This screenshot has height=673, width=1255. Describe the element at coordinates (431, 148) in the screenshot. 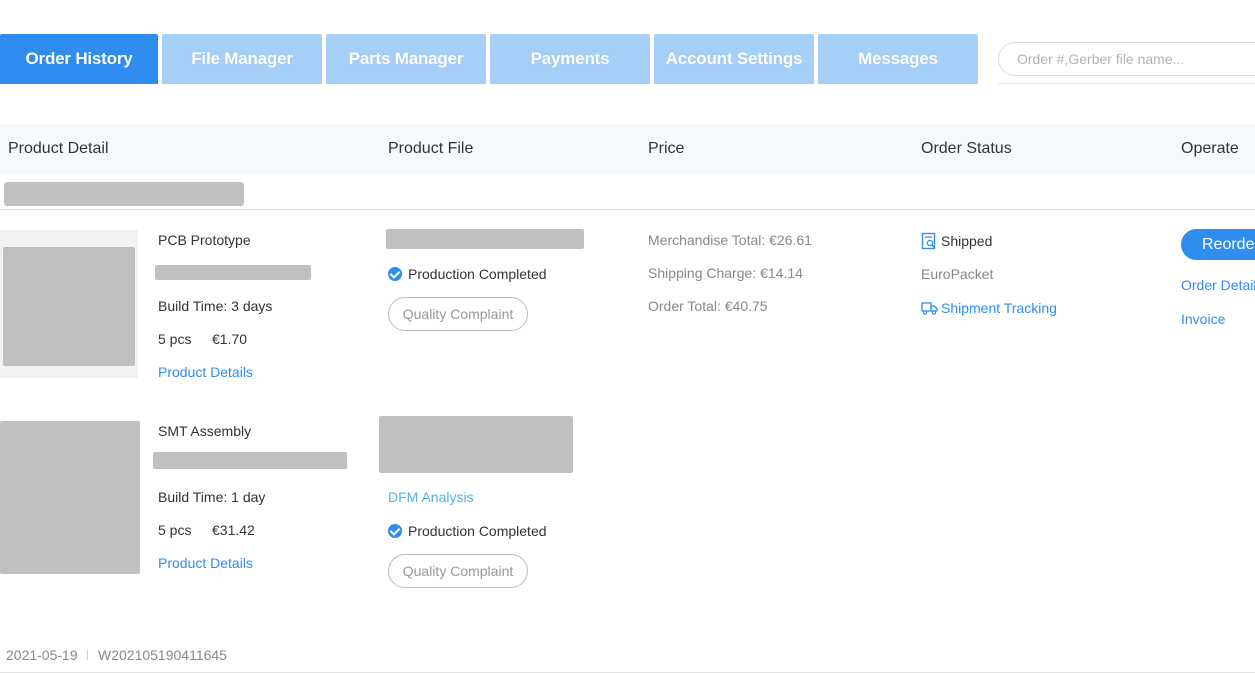

I see `header-product-file: Product File` at that location.